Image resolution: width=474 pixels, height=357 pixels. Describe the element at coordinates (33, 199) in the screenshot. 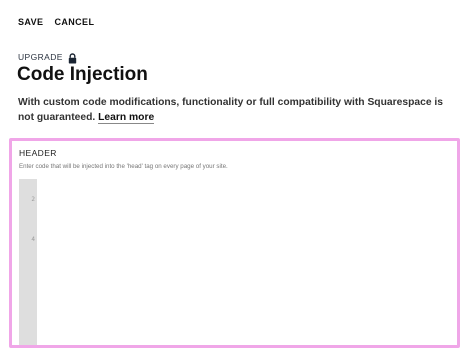

I see `line-number: 2` at that location.